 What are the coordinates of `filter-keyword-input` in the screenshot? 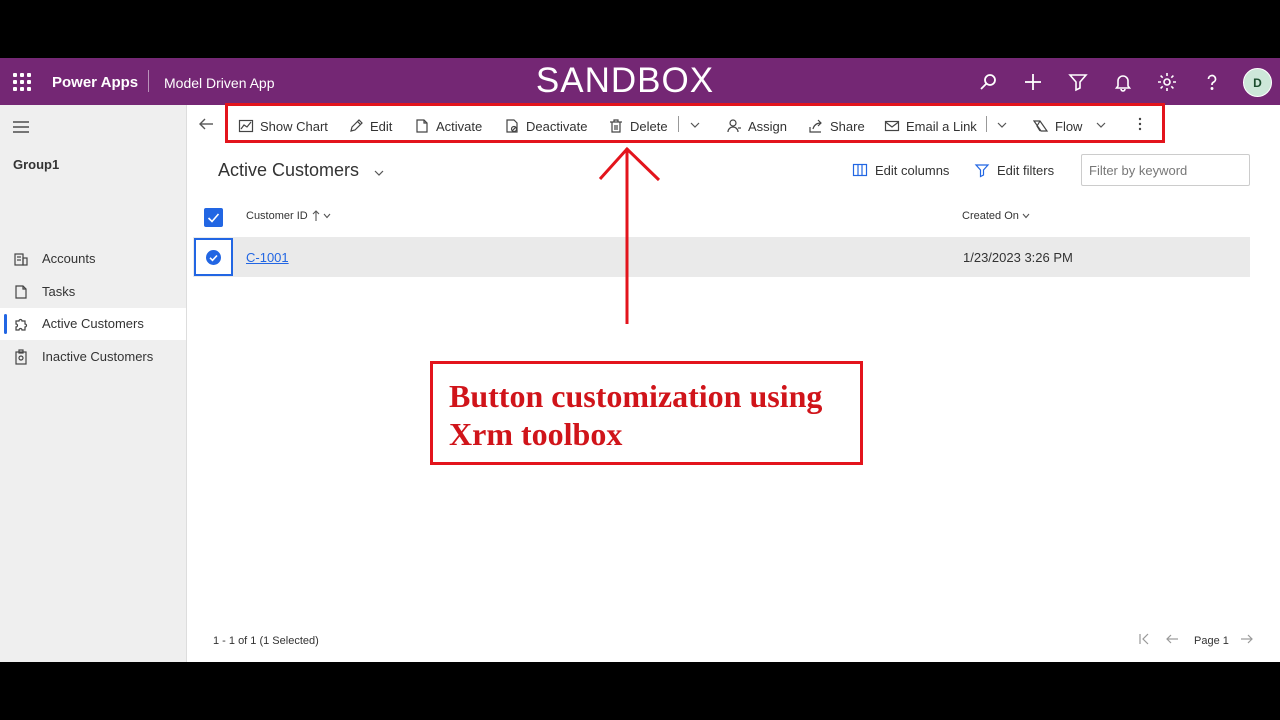 It's located at (1165, 170).